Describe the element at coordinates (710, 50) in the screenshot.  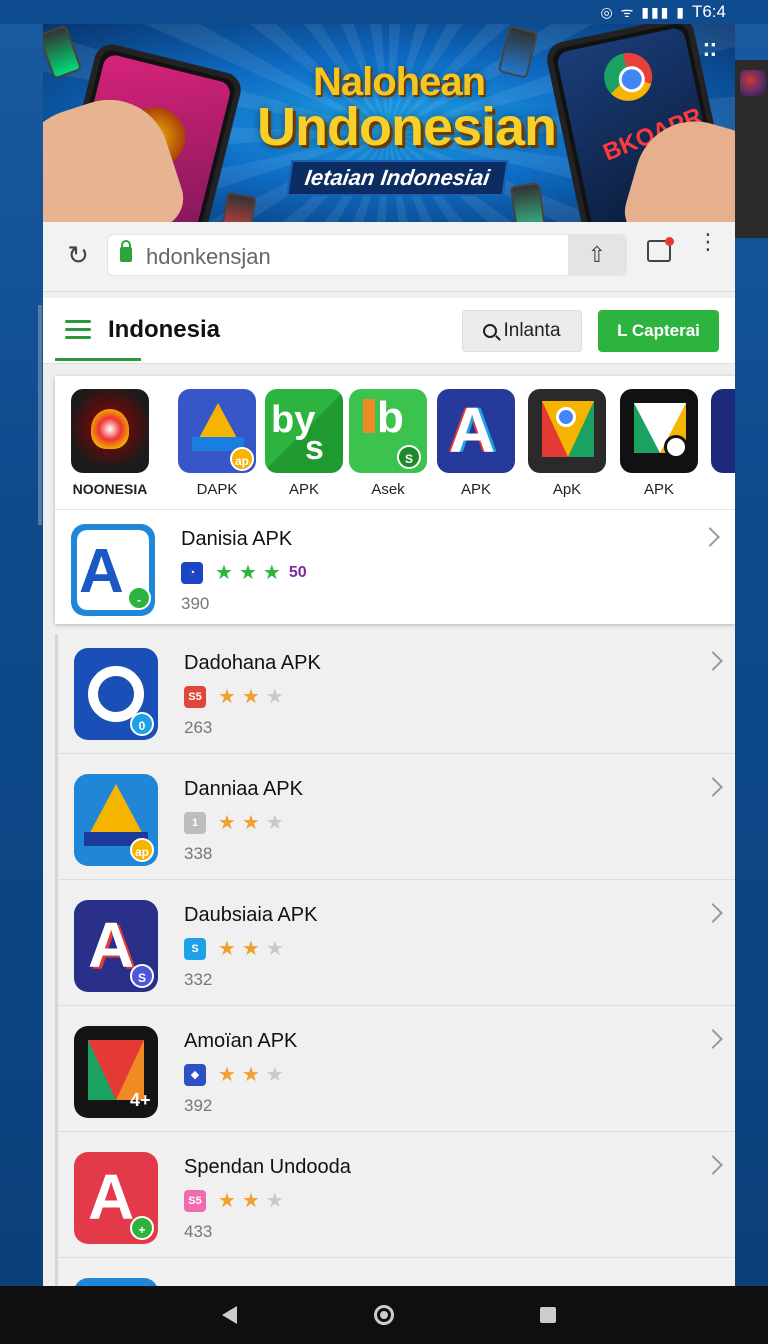
I see `more-dots-icon: ⁚⁚` at that location.